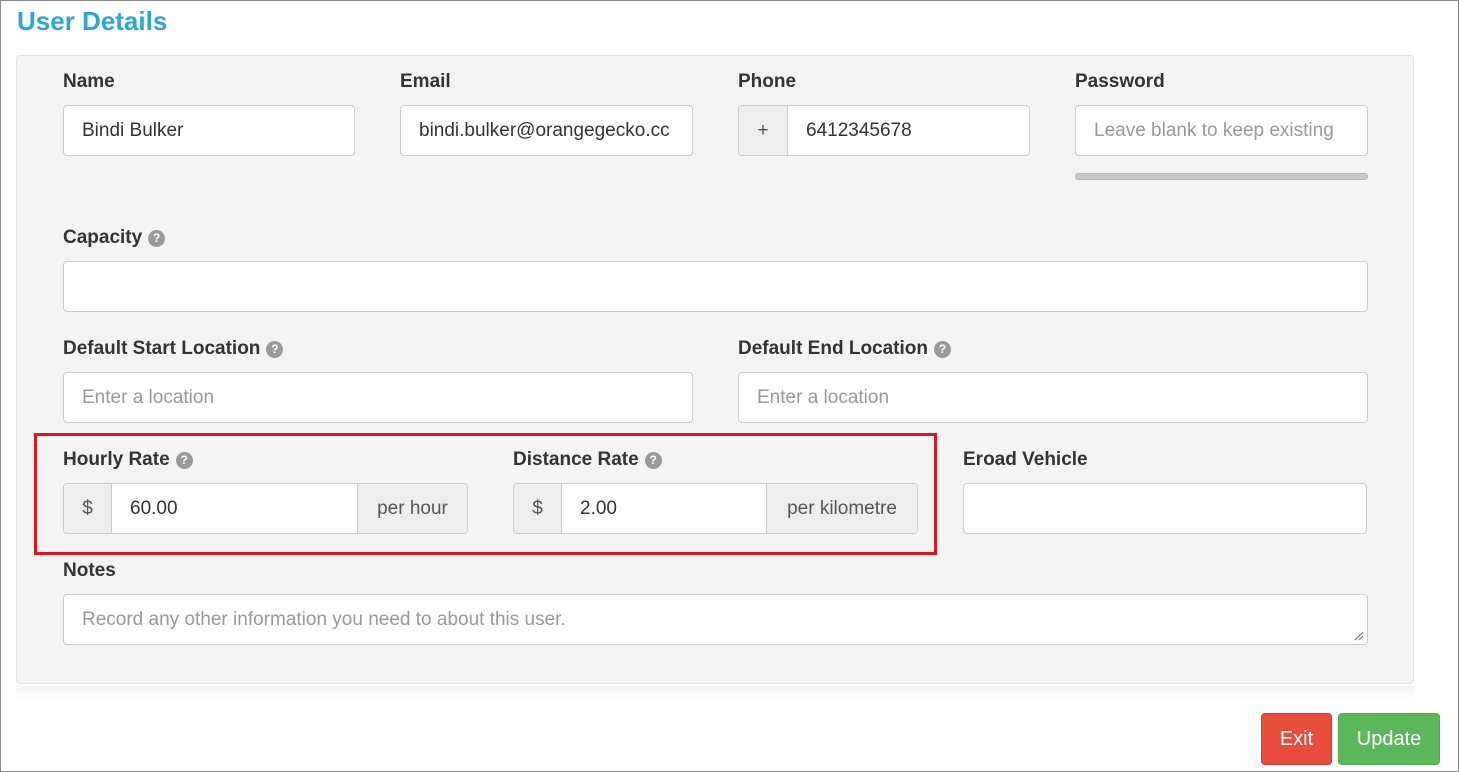 Image resolution: width=1459 pixels, height=772 pixels. I want to click on password-strength-meter, so click(1221, 176).